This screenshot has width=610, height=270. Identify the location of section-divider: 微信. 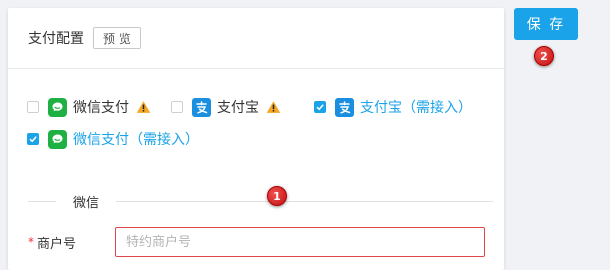
(260, 202).